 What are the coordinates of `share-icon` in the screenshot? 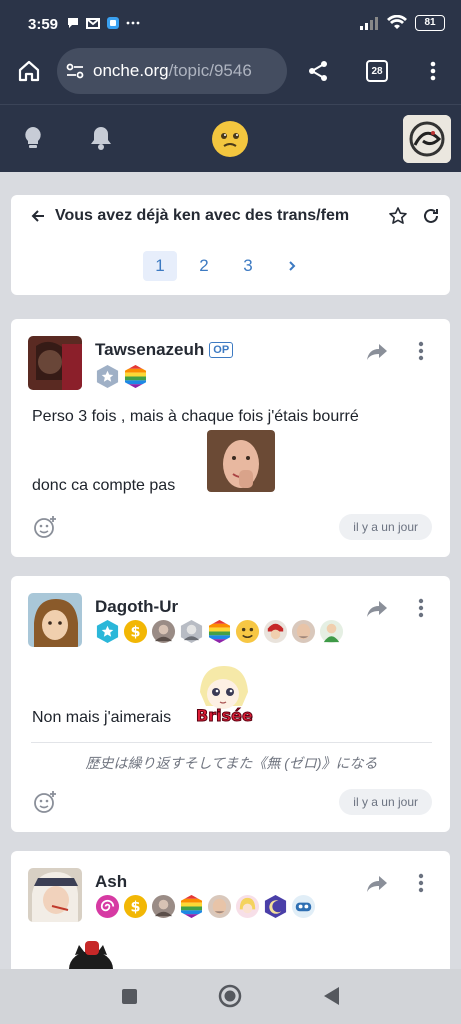 It's located at (318, 71).